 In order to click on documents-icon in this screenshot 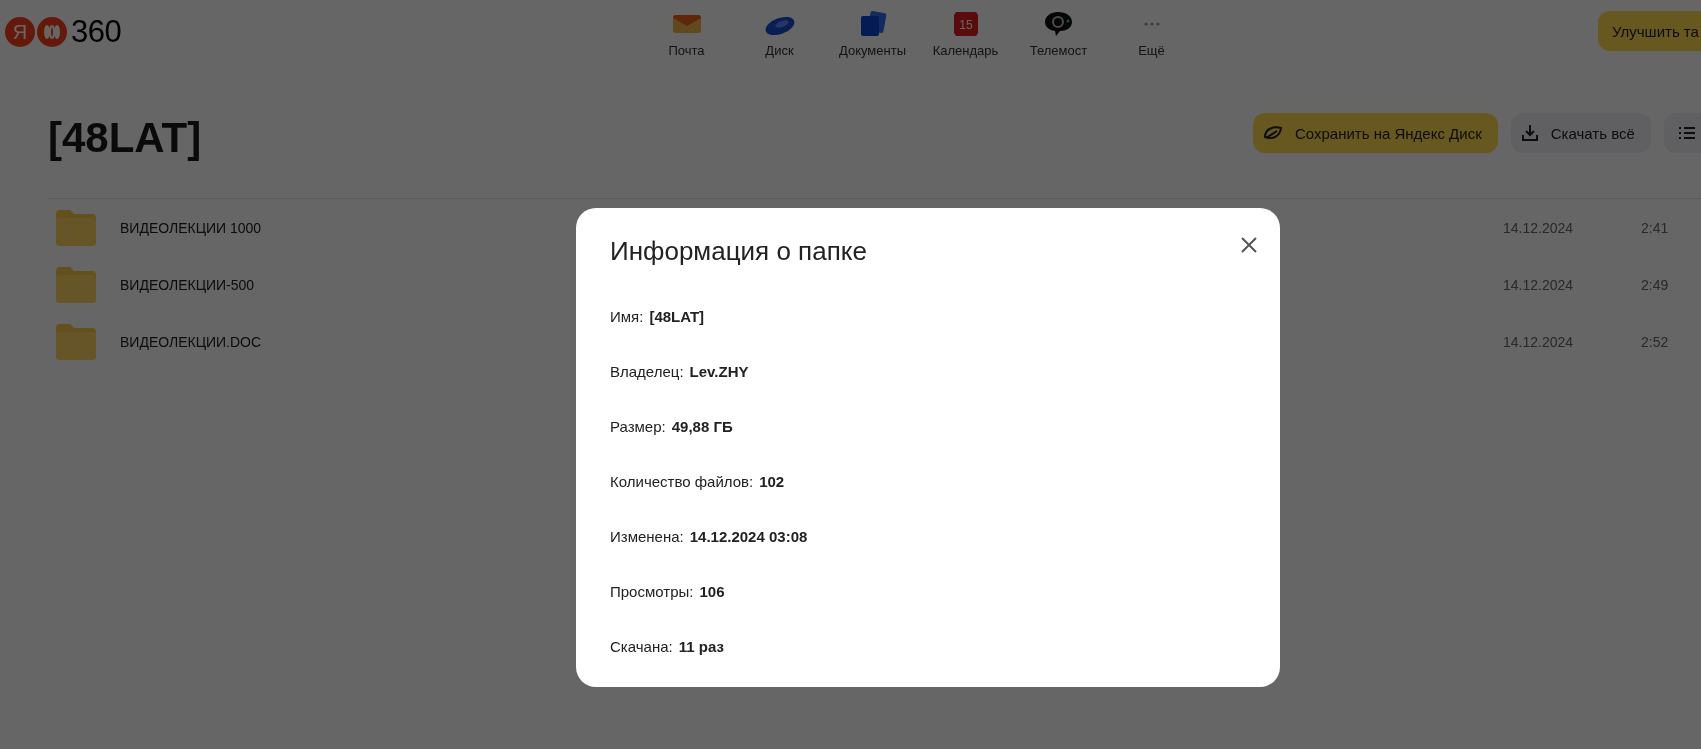, I will do `click(872, 24)`.